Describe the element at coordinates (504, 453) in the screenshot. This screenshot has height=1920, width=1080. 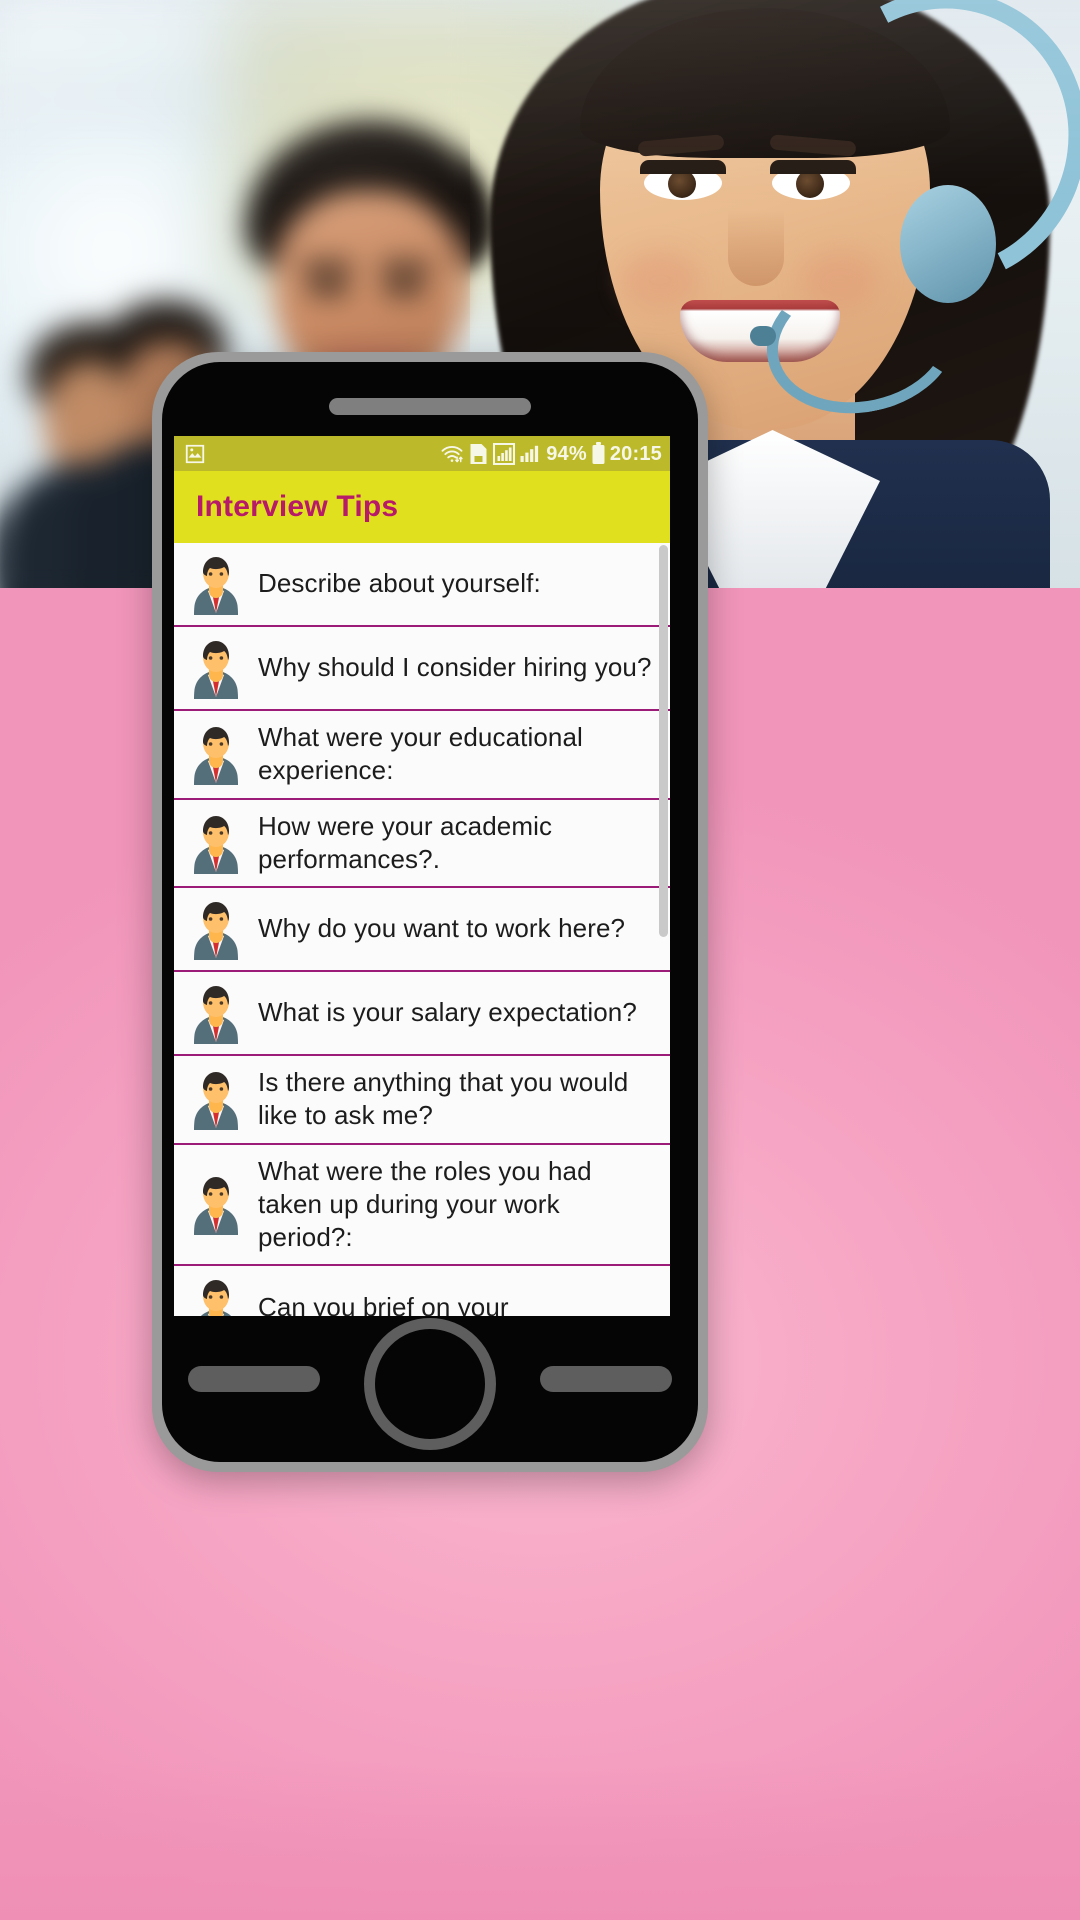
I see `signal-bars-boxed-icon` at that location.